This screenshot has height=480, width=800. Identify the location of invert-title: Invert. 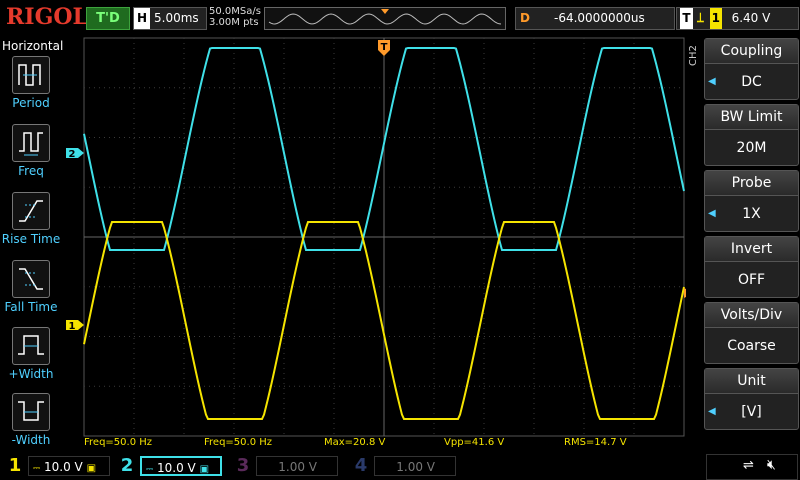
(751, 249).